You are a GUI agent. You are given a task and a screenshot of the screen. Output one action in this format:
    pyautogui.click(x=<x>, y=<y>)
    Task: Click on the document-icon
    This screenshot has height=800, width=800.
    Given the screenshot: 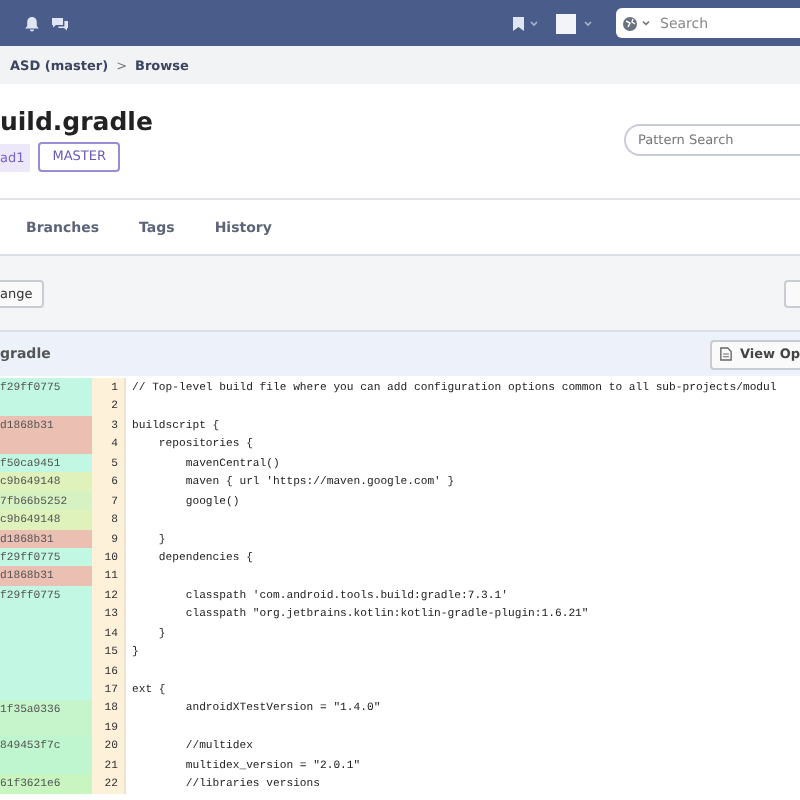 What is the action you would take?
    pyautogui.click(x=726, y=354)
    